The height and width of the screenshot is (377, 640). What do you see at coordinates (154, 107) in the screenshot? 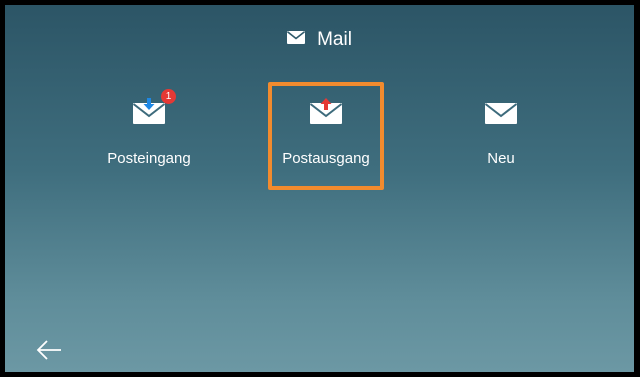
I see `inbox-envelope-icon: 1` at bounding box center [154, 107].